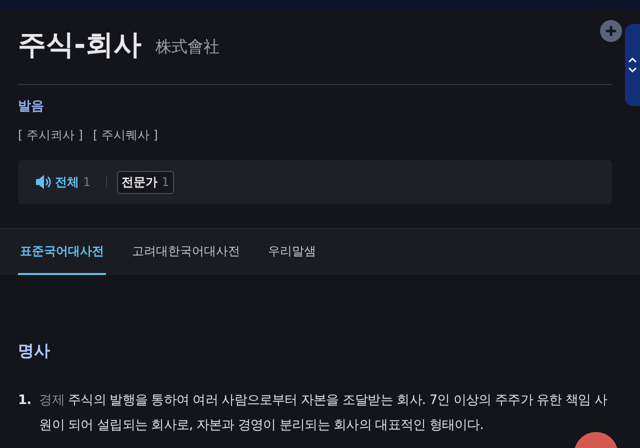  I want to click on audio-filter: 전체 1, so click(63, 182).